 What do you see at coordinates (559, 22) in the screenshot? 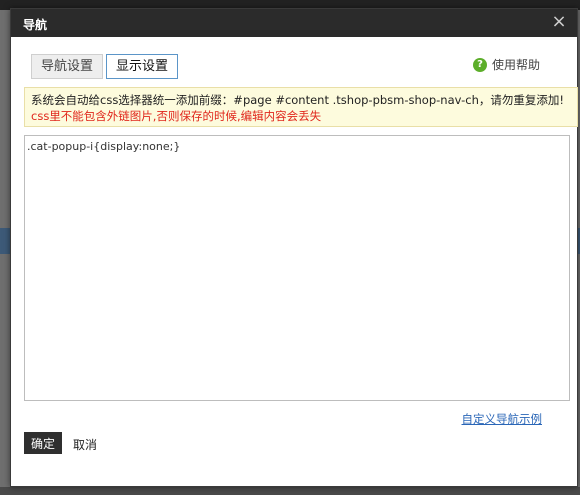
I see `close-icon: ×` at bounding box center [559, 22].